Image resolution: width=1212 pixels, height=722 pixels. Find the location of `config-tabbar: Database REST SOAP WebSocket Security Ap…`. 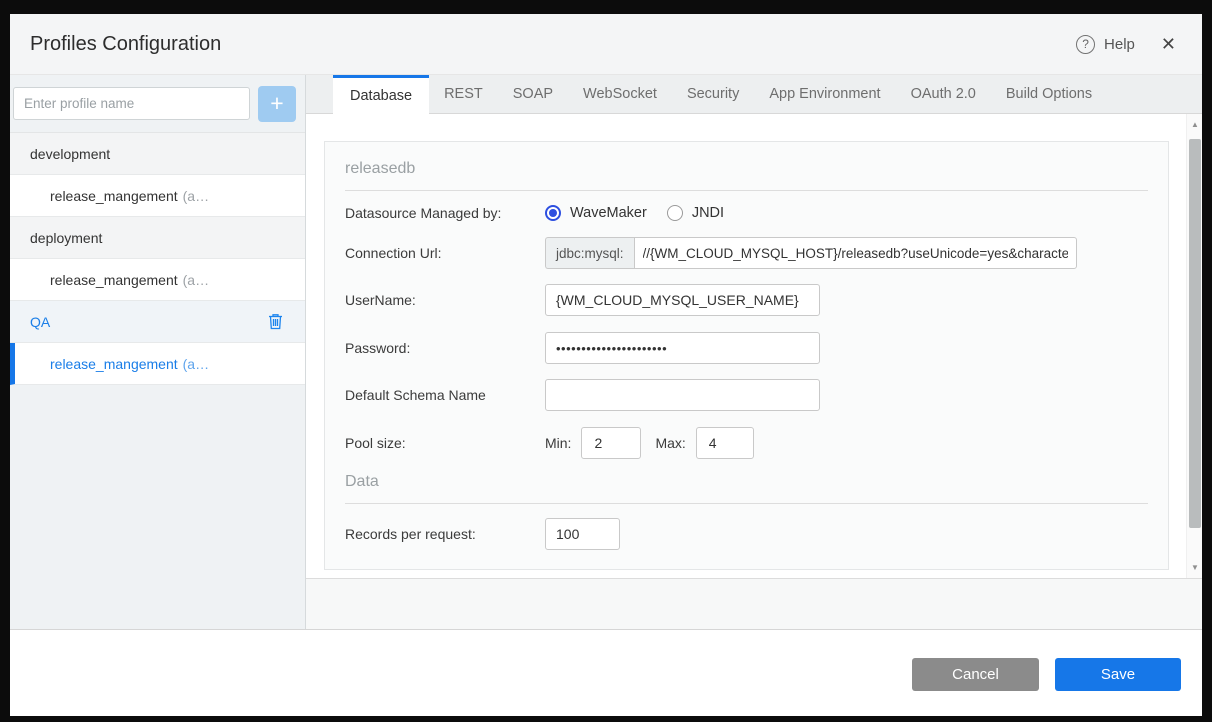

config-tabbar: Database REST SOAP WebSocket Security Ap… is located at coordinates (754, 94).